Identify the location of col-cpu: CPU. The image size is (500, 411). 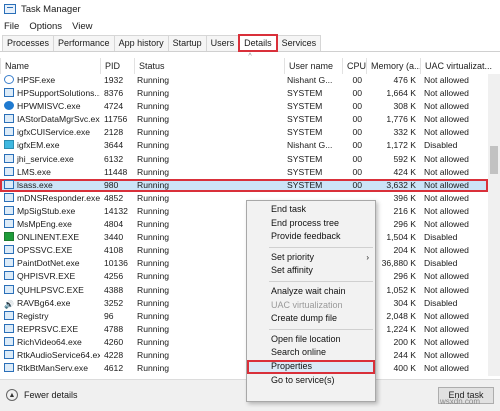
(354, 66).